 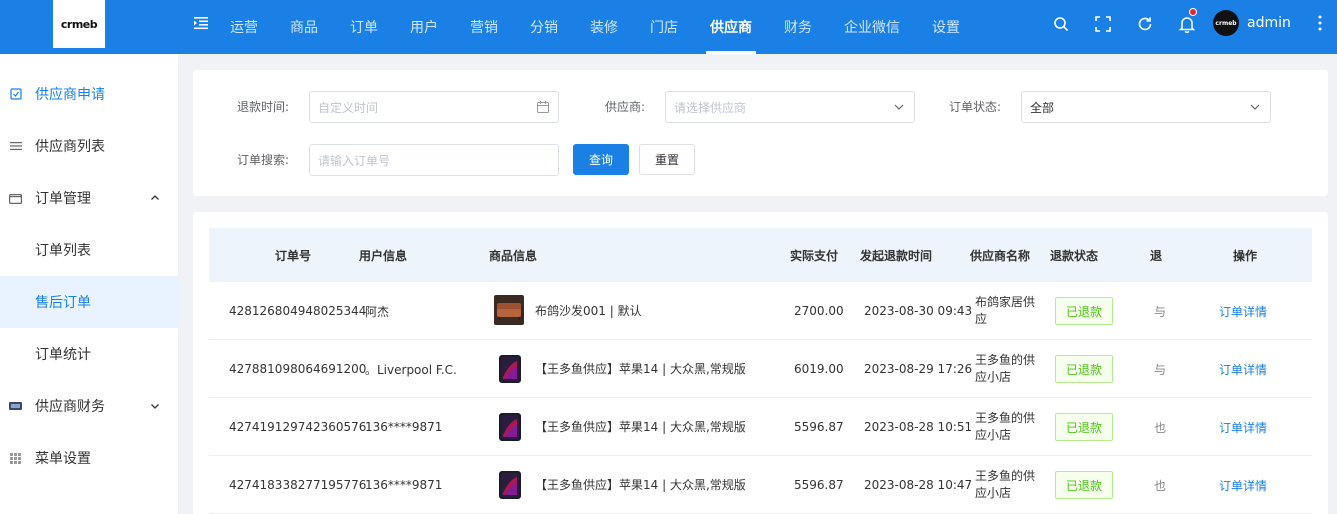 I want to click on col-supplier-name: 供应商名称, so click(x=1000, y=255).